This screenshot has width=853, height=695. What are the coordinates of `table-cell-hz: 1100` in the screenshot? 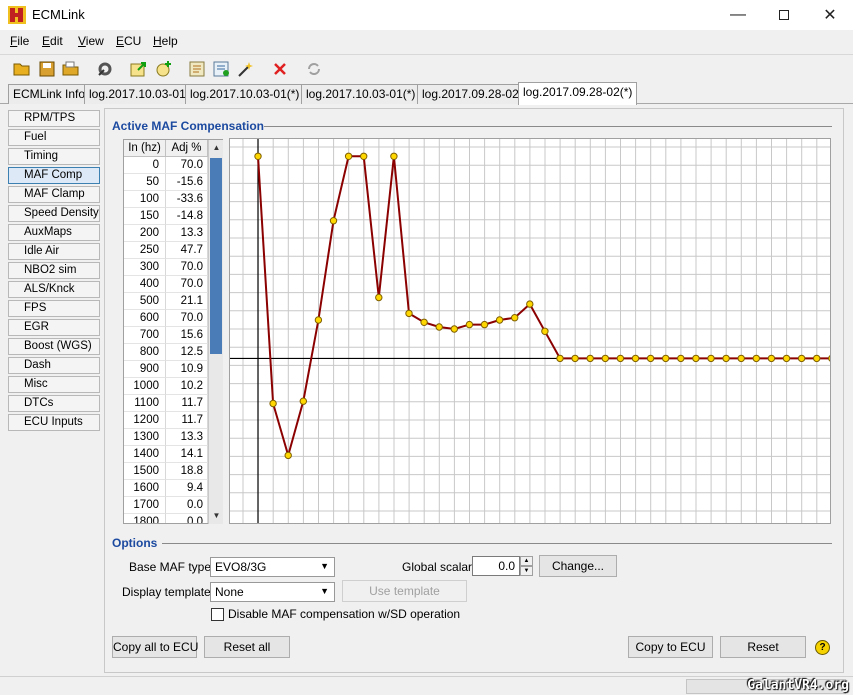 It's located at (145, 403).